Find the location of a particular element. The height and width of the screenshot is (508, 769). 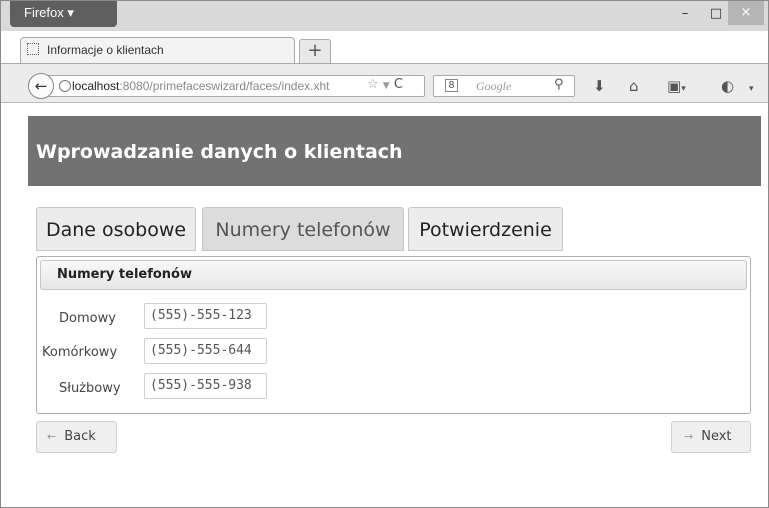

new-tab-button: + is located at coordinates (315, 51).